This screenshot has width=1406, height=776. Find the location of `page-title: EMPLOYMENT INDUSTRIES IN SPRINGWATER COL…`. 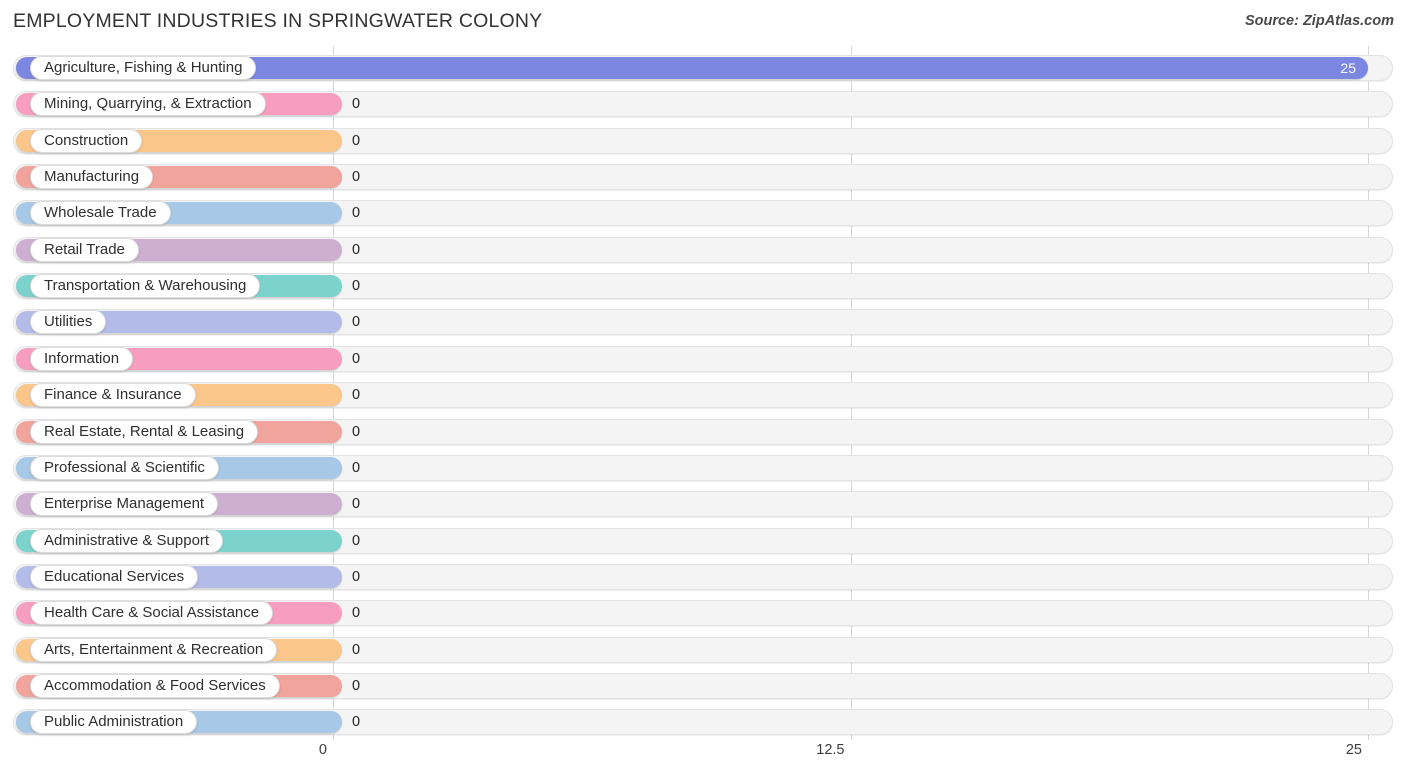

page-title: EMPLOYMENT INDUSTRIES IN SPRINGWATER COL… is located at coordinates (278, 21).